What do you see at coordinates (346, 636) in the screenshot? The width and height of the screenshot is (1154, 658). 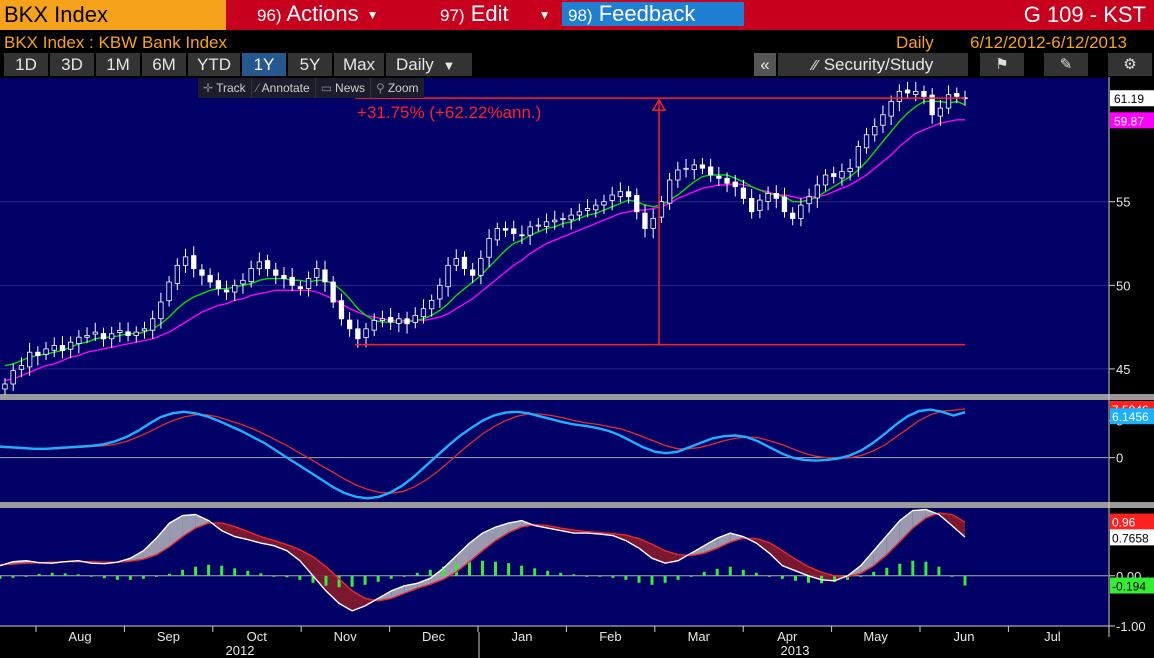 I see `x-month-label: Nov` at bounding box center [346, 636].